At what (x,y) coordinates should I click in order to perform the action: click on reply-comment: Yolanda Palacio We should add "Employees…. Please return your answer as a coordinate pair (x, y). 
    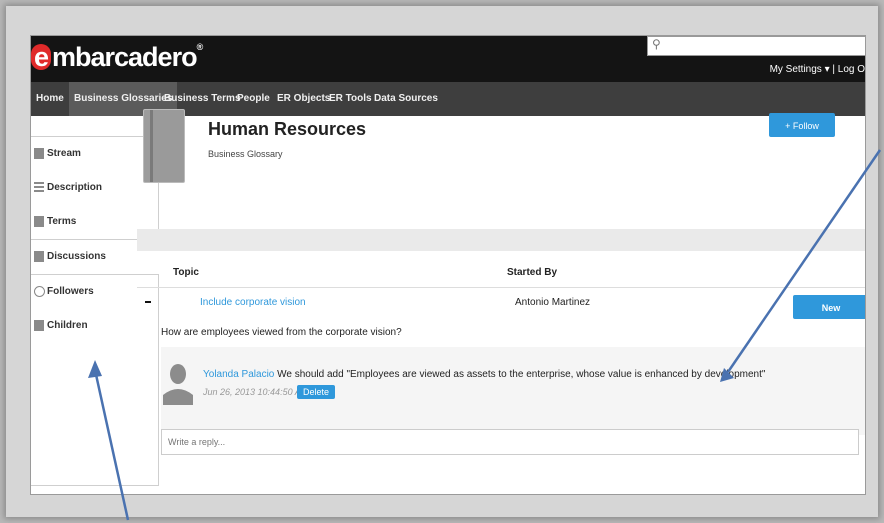
    Looking at the image, I should click on (484, 374).